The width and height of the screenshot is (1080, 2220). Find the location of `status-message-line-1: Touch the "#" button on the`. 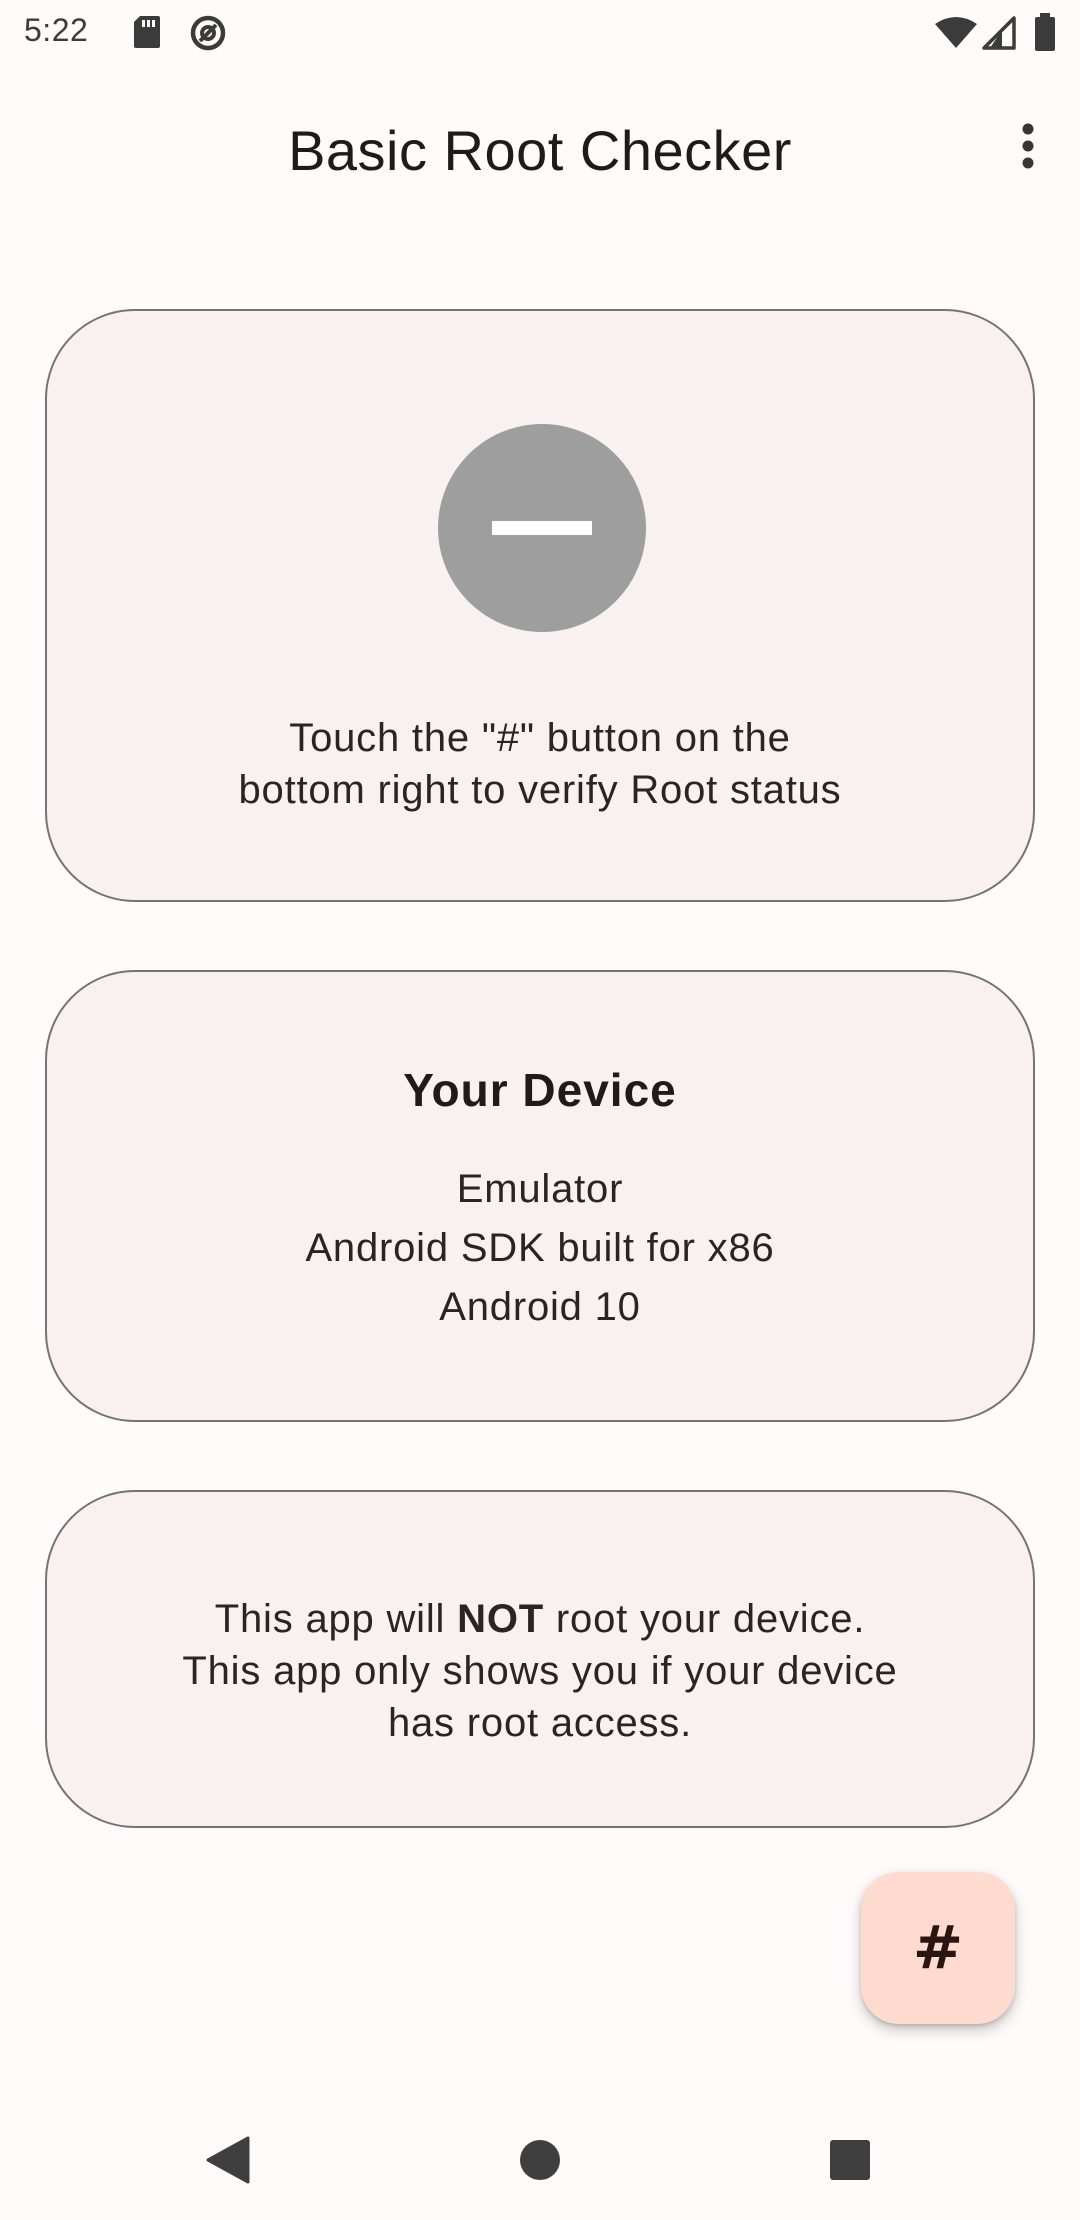

status-message-line-1: Touch the "#" button on the is located at coordinates (540, 738).